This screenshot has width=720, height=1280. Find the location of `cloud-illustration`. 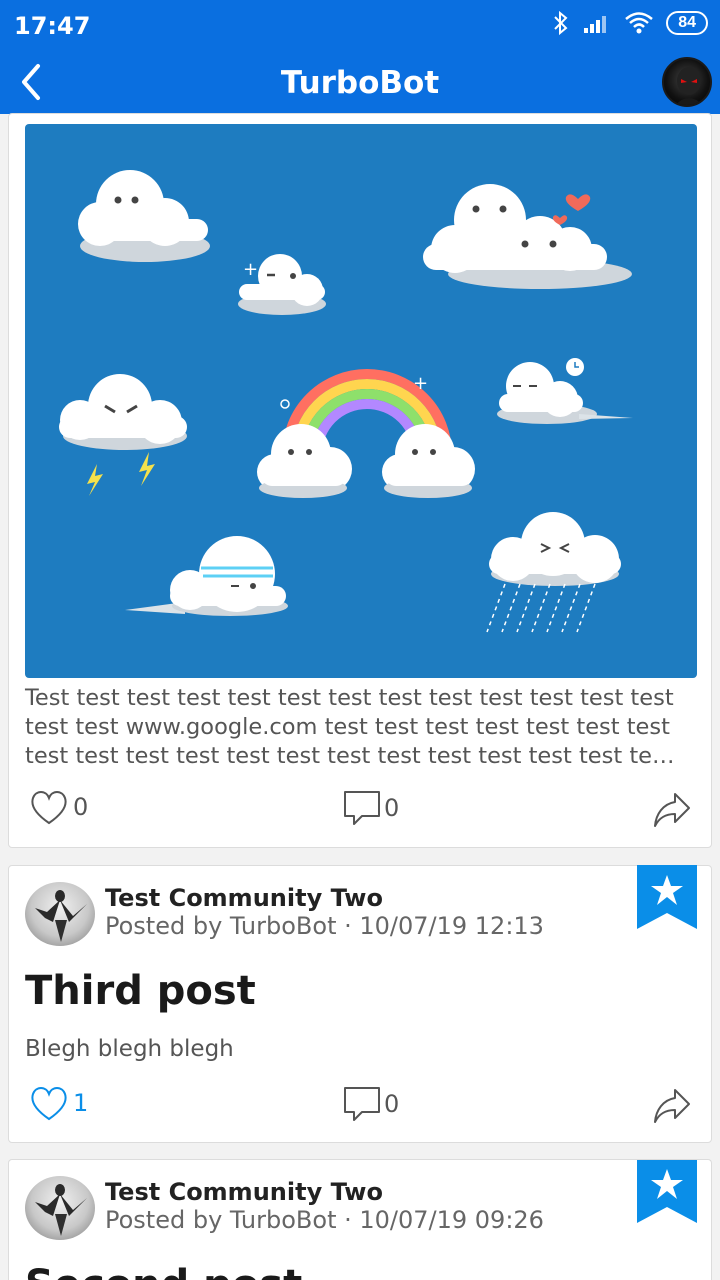

cloud-illustration is located at coordinates (144, 216).